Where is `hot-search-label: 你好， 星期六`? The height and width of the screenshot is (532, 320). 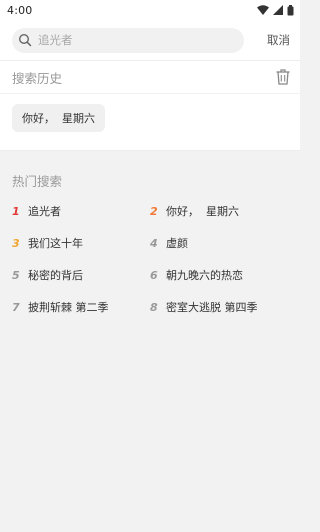
hot-search-label: 你好， 星期六 is located at coordinates (202, 211).